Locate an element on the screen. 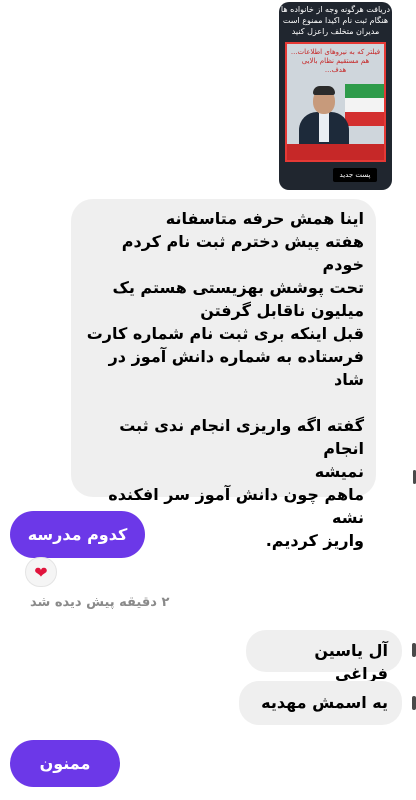 The image size is (416, 800). flag-green-stripe is located at coordinates (364, 91).